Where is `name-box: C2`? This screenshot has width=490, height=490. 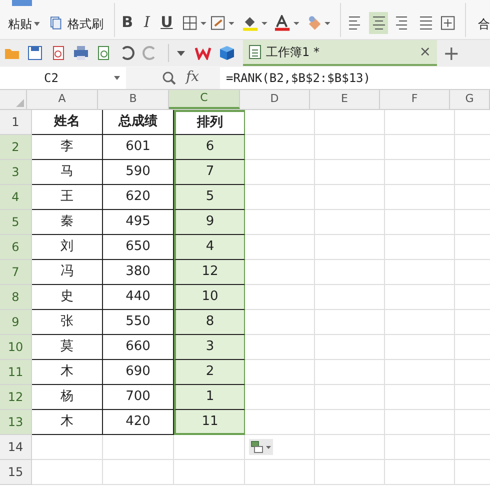
name-box: C2 is located at coordinates (63, 77).